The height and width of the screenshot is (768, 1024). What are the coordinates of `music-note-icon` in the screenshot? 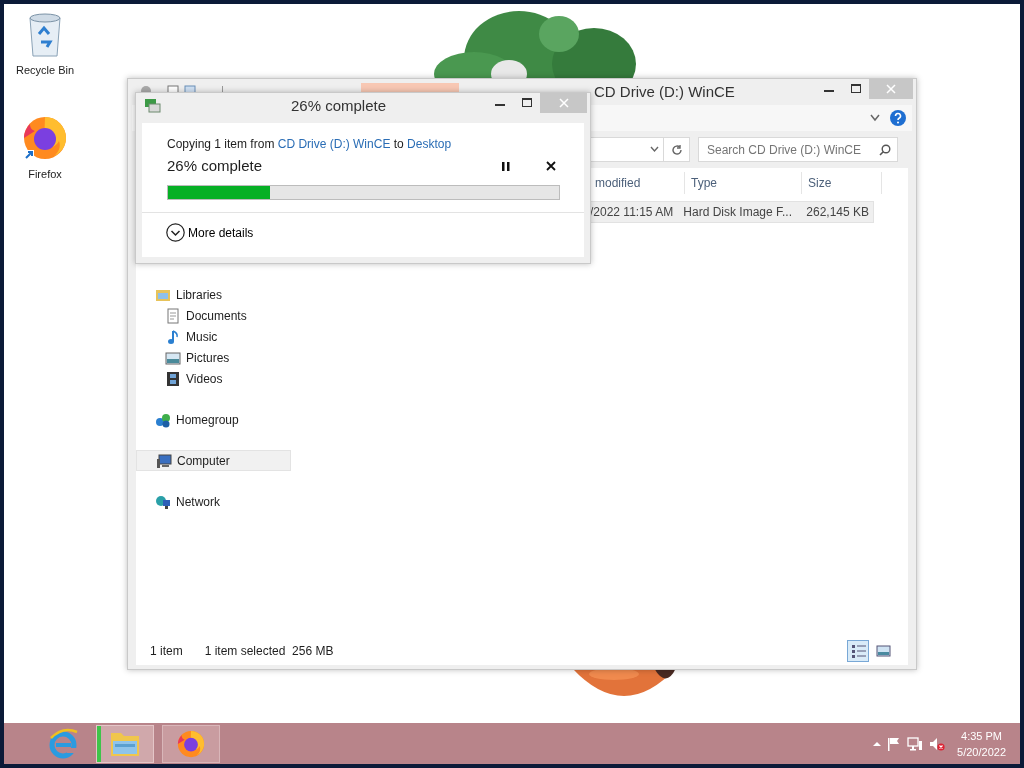 It's located at (173, 336).